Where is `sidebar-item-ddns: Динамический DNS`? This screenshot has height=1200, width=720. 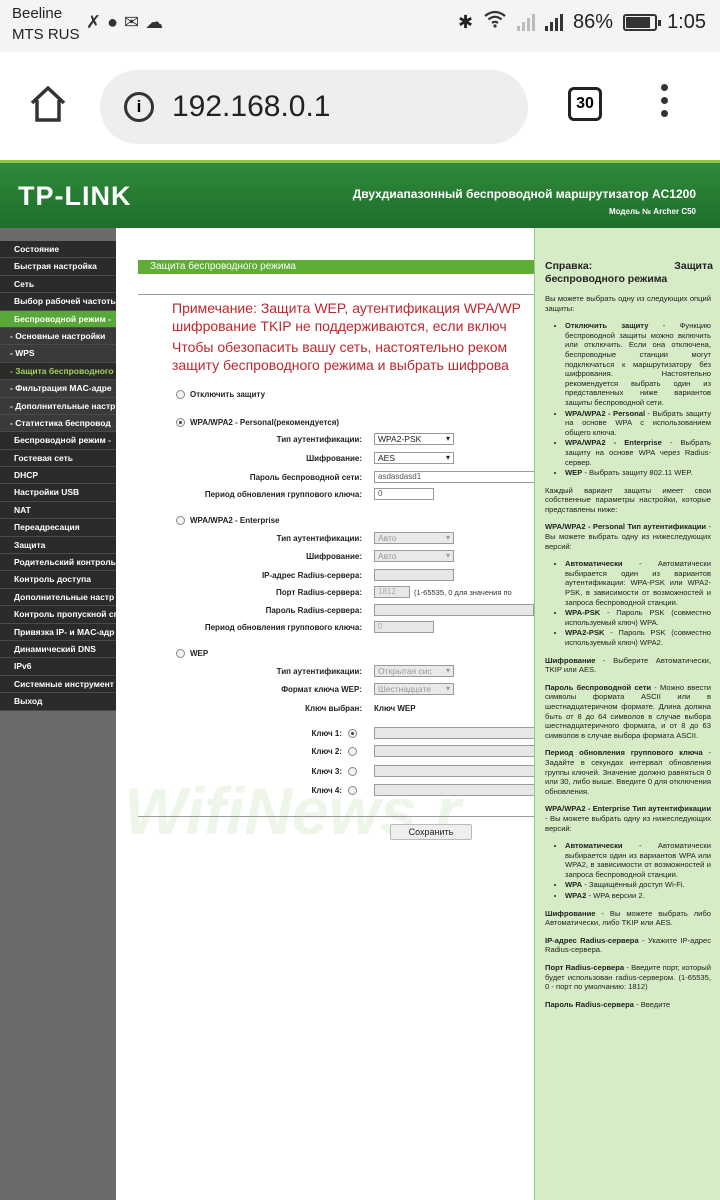 sidebar-item-ddns: Динамический DNS is located at coordinates (58, 649).